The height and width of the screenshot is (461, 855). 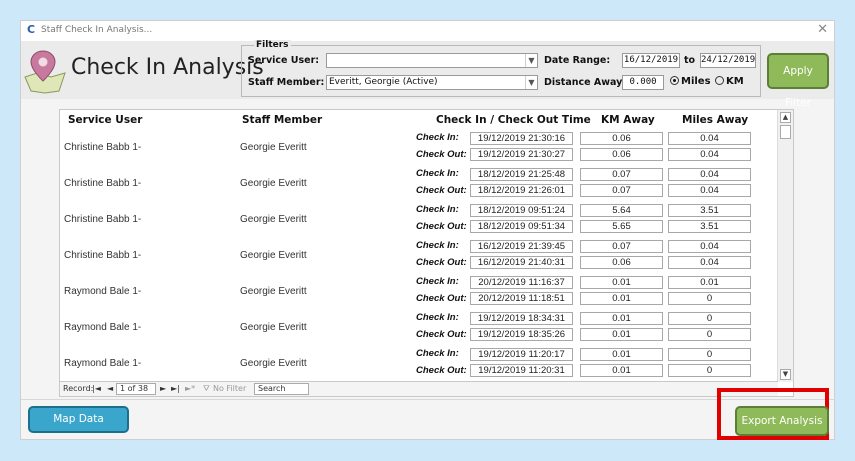 I want to click on distance-away-label: Distance Away:, so click(x=585, y=82).